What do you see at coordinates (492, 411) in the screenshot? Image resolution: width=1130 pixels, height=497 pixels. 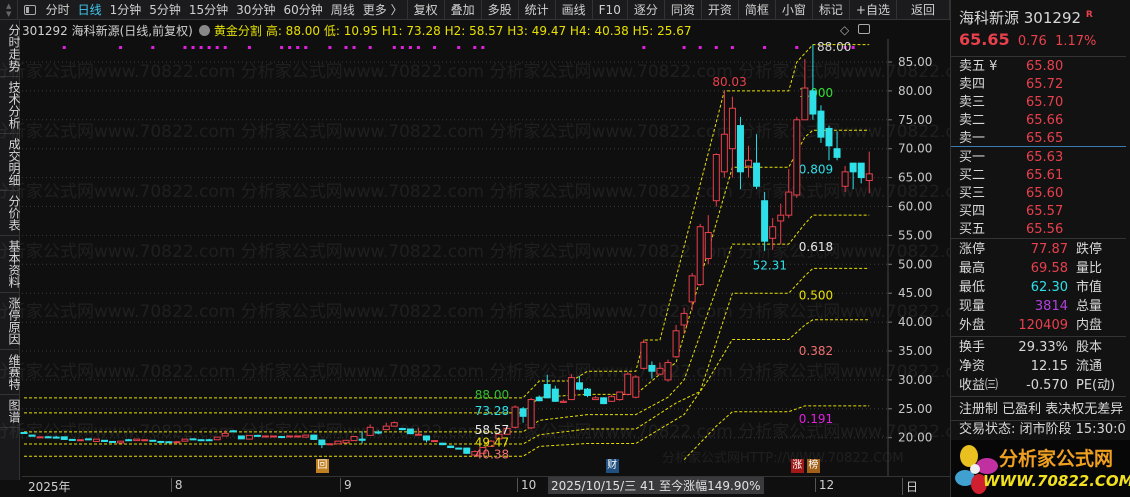 I see `fib-value-label: 73.28` at bounding box center [492, 411].